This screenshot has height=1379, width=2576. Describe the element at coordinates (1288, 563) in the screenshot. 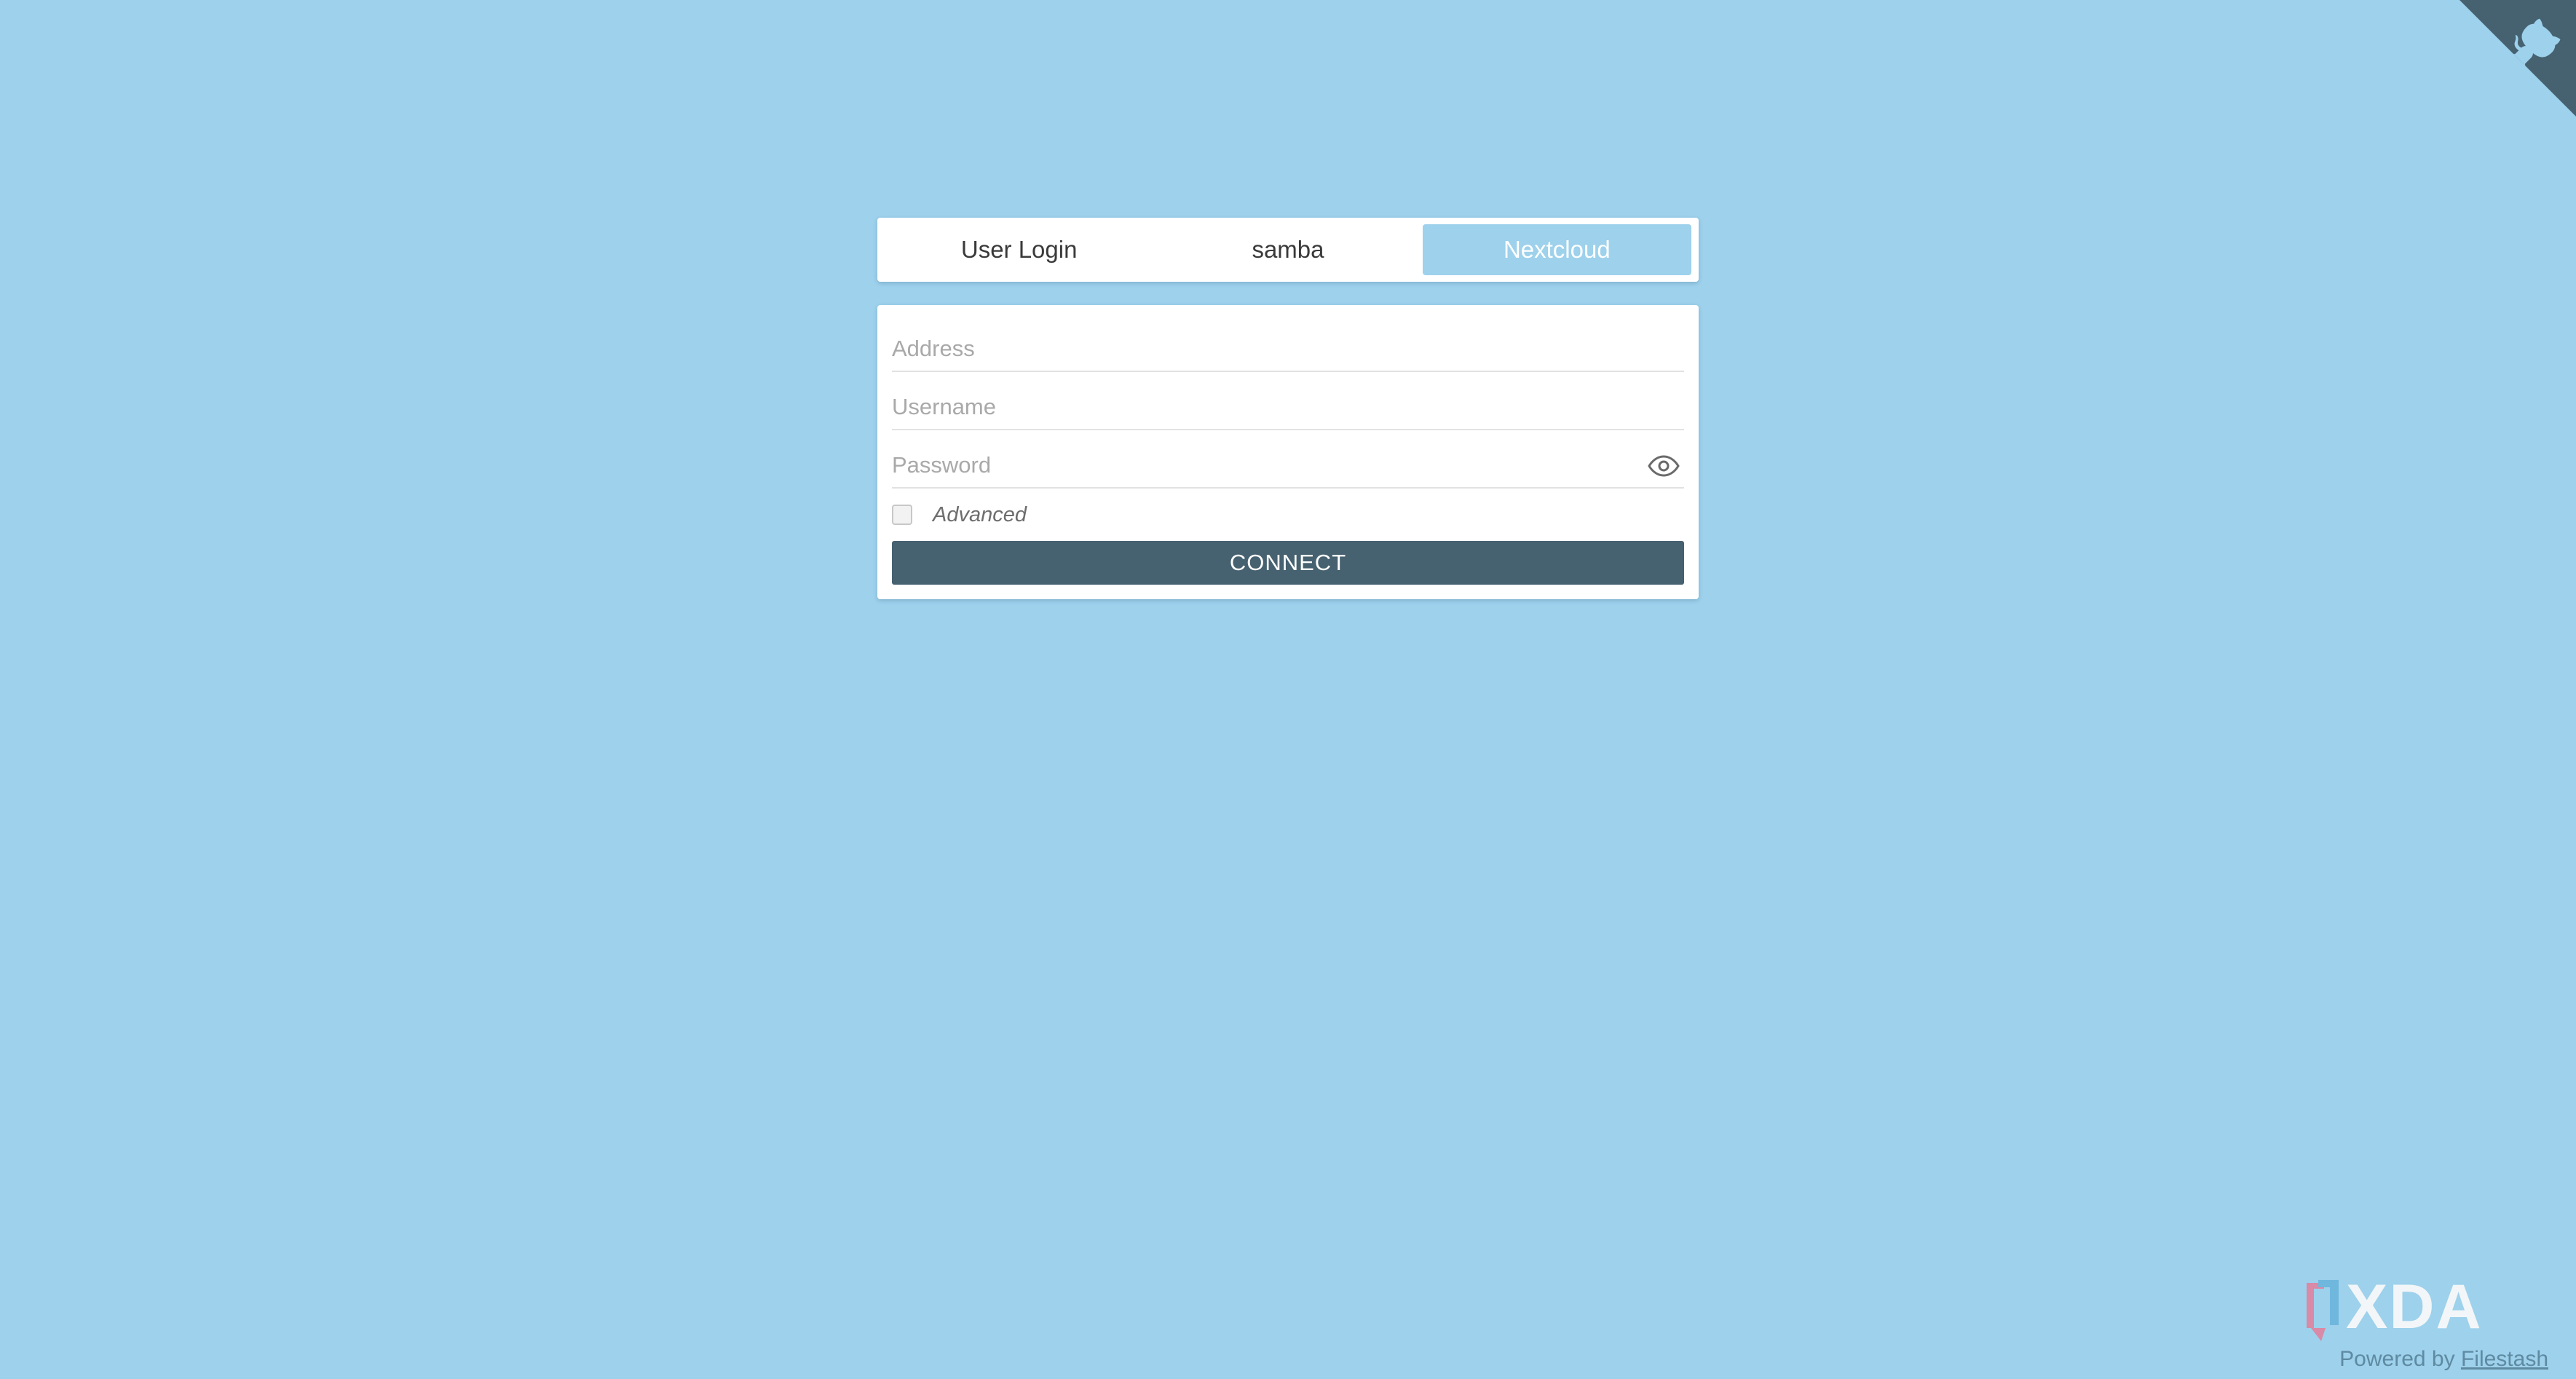

I see `connect-button: CONNECT` at that location.